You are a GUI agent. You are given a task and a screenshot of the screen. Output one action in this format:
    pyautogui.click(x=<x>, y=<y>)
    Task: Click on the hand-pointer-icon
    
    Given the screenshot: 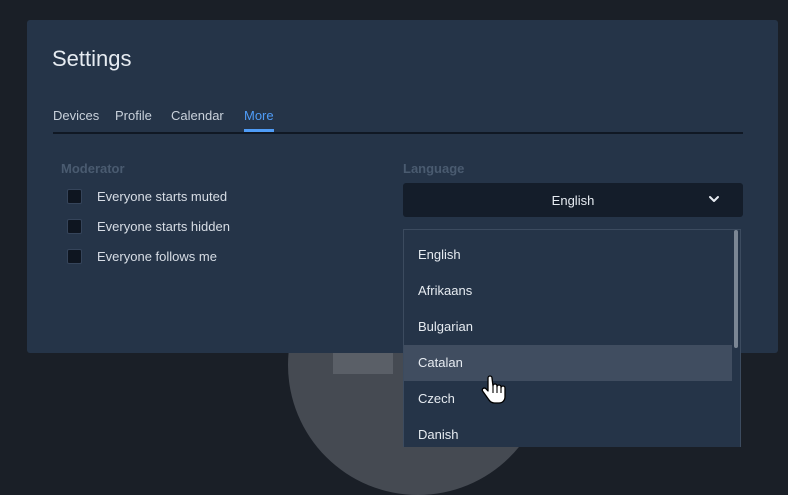 What is the action you would take?
    pyautogui.click(x=493, y=389)
    